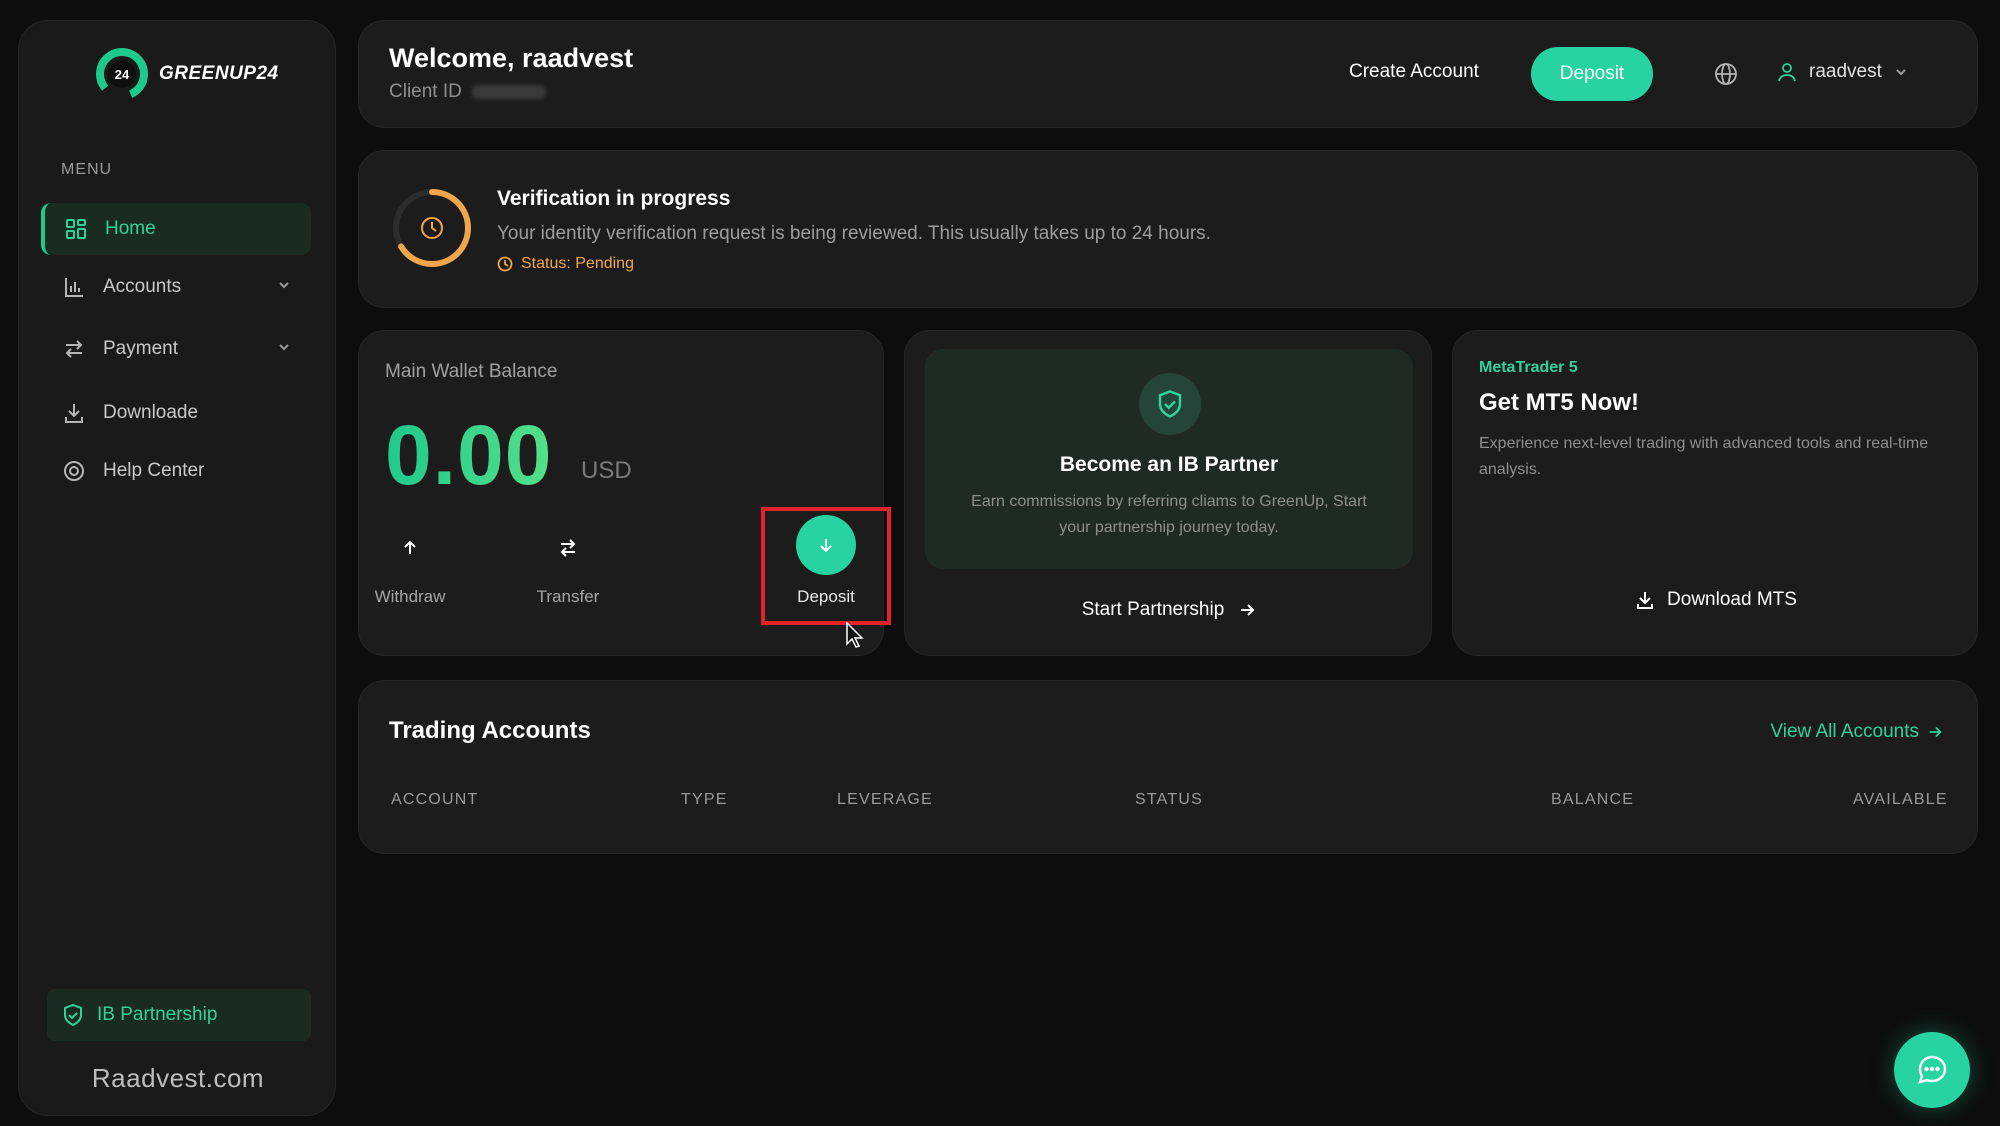  What do you see at coordinates (508, 92) in the screenshot?
I see `client-id-redacted` at bounding box center [508, 92].